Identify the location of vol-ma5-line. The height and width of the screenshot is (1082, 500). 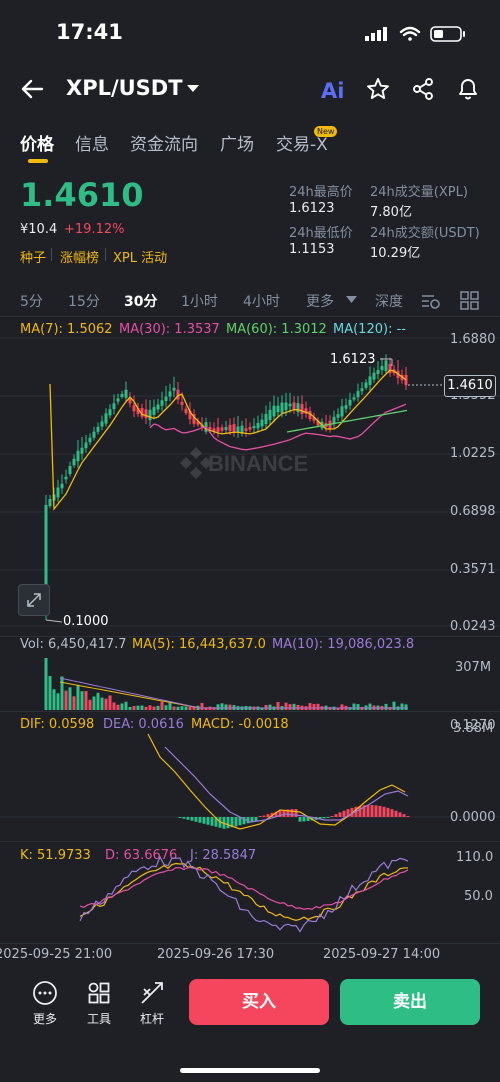
(233, 695).